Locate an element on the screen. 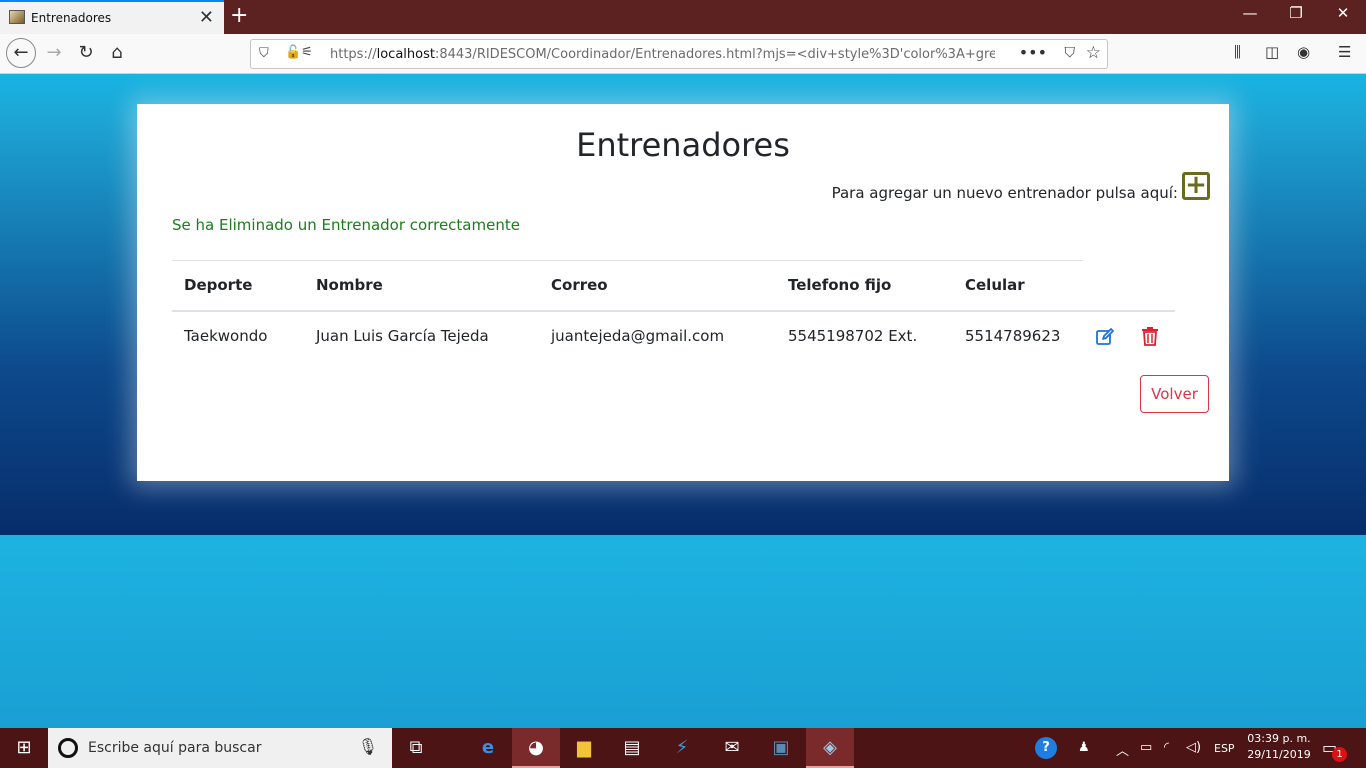 The width and height of the screenshot is (1366, 768). account-icon: ◉ is located at coordinates (1303, 52).